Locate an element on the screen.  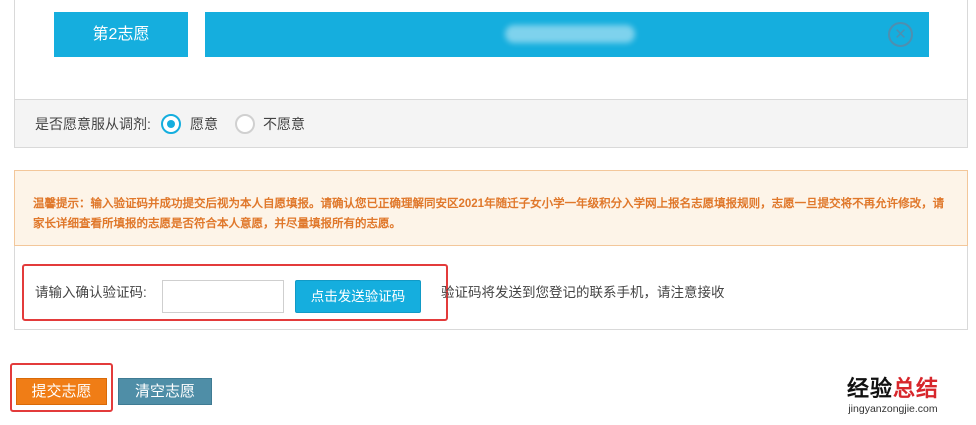
submit-choices-button: 提交志愿 is located at coordinates (61, 391).